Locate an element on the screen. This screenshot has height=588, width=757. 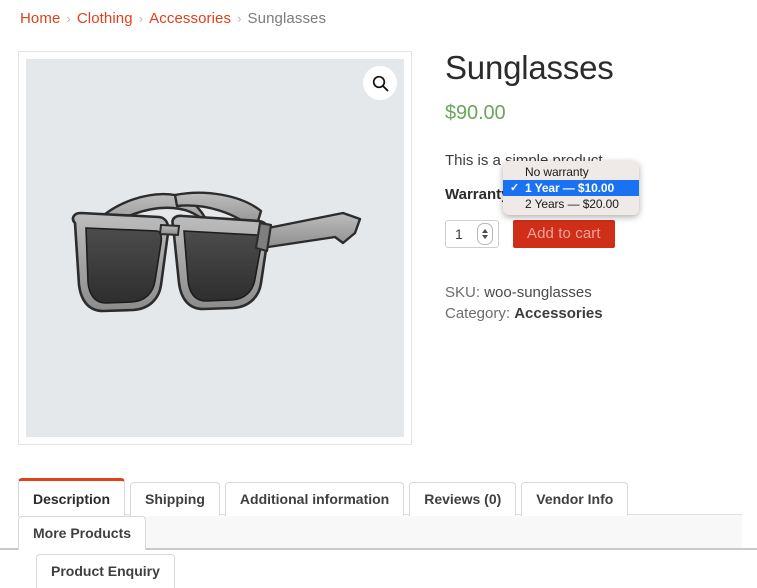
tab-more-products: More Products is located at coordinates (82, 533).